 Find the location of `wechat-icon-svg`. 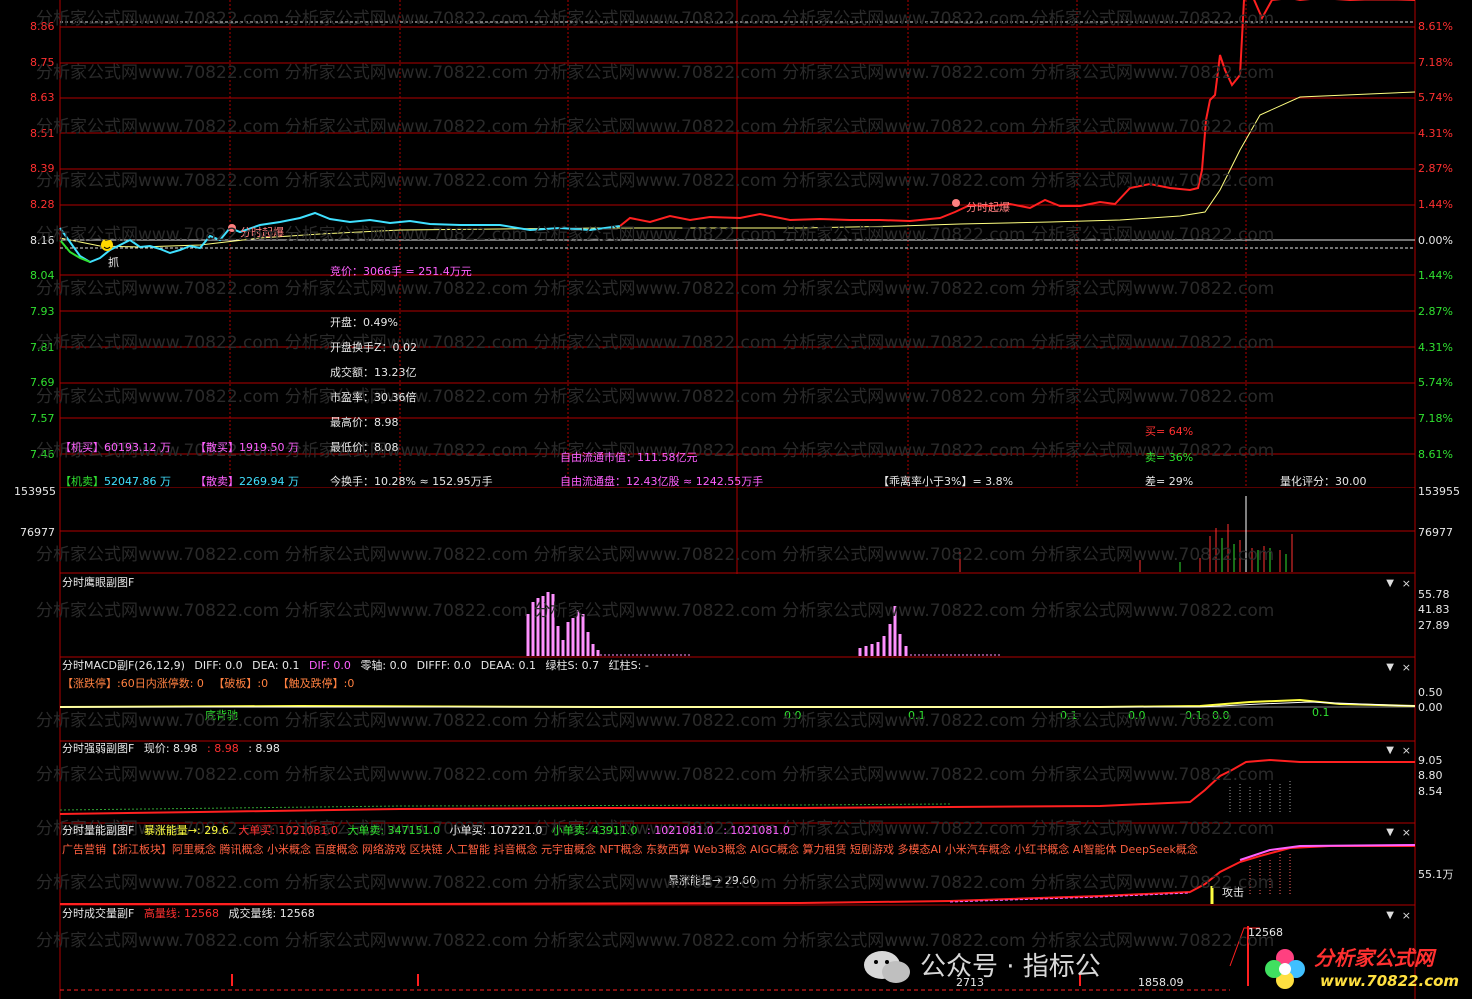

wechat-icon-svg is located at coordinates (887, 967).